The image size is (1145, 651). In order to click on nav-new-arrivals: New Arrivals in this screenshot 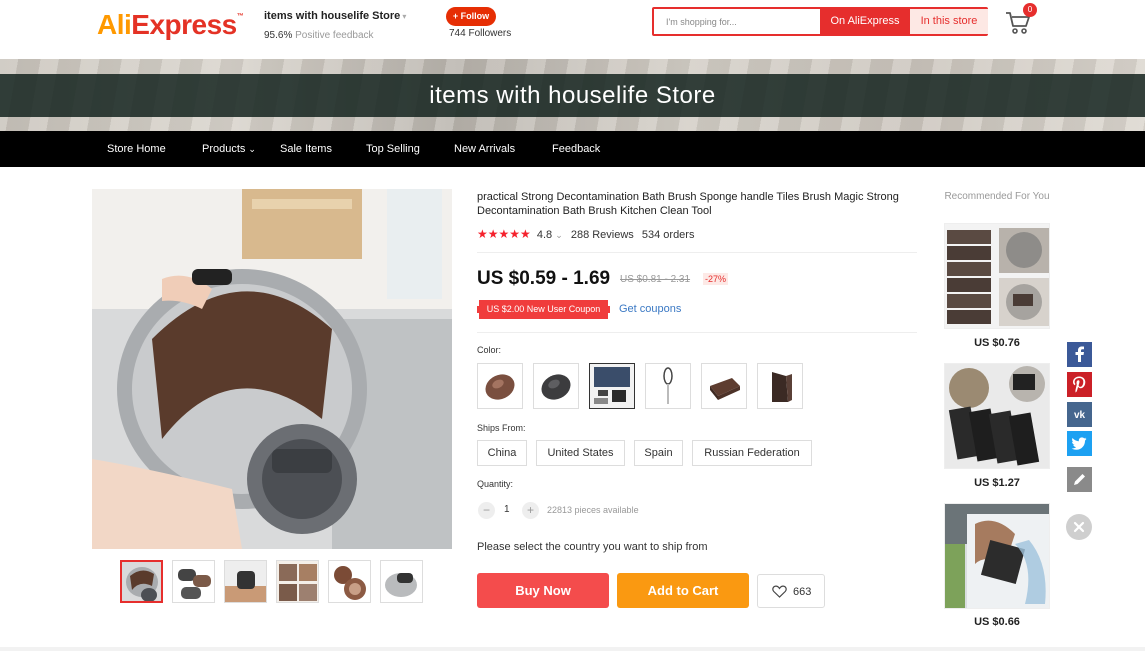, I will do `click(484, 149)`.